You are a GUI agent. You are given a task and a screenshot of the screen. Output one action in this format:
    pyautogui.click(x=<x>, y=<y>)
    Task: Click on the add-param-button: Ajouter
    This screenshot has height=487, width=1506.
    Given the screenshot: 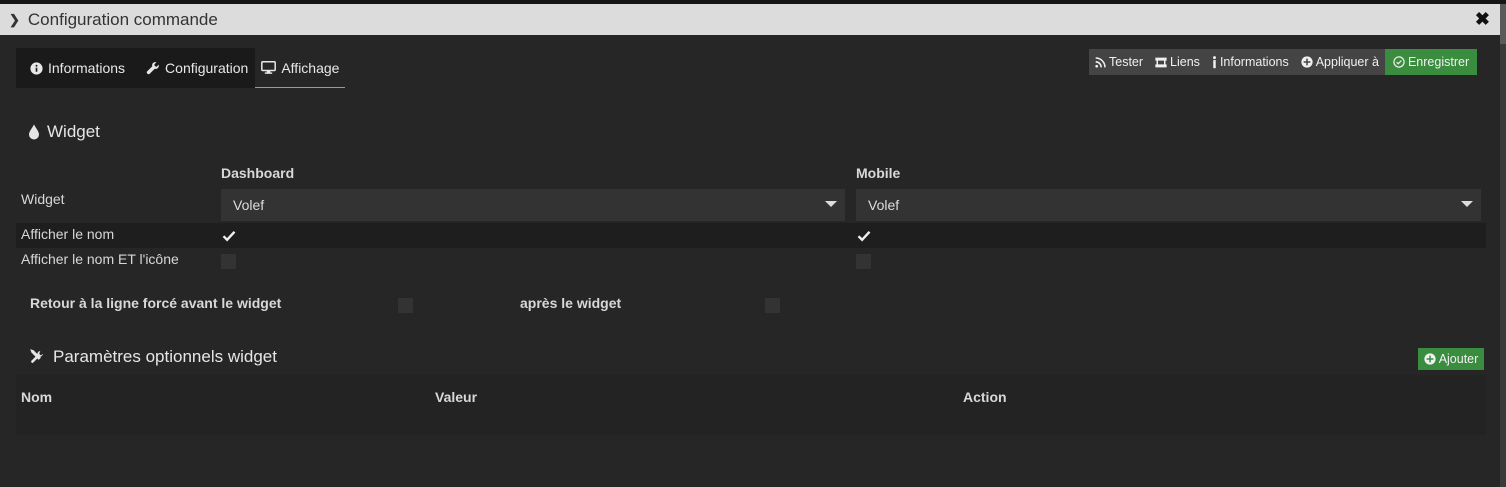 What is the action you would take?
    pyautogui.click(x=1451, y=359)
    